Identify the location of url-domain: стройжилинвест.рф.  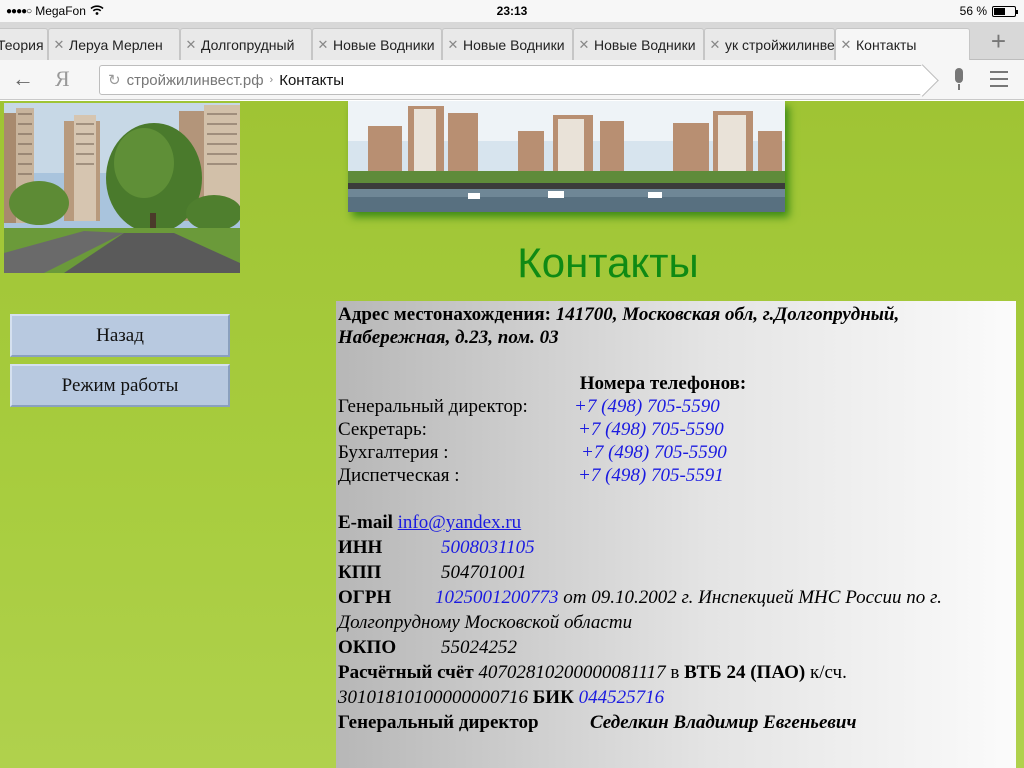
(195, 80).